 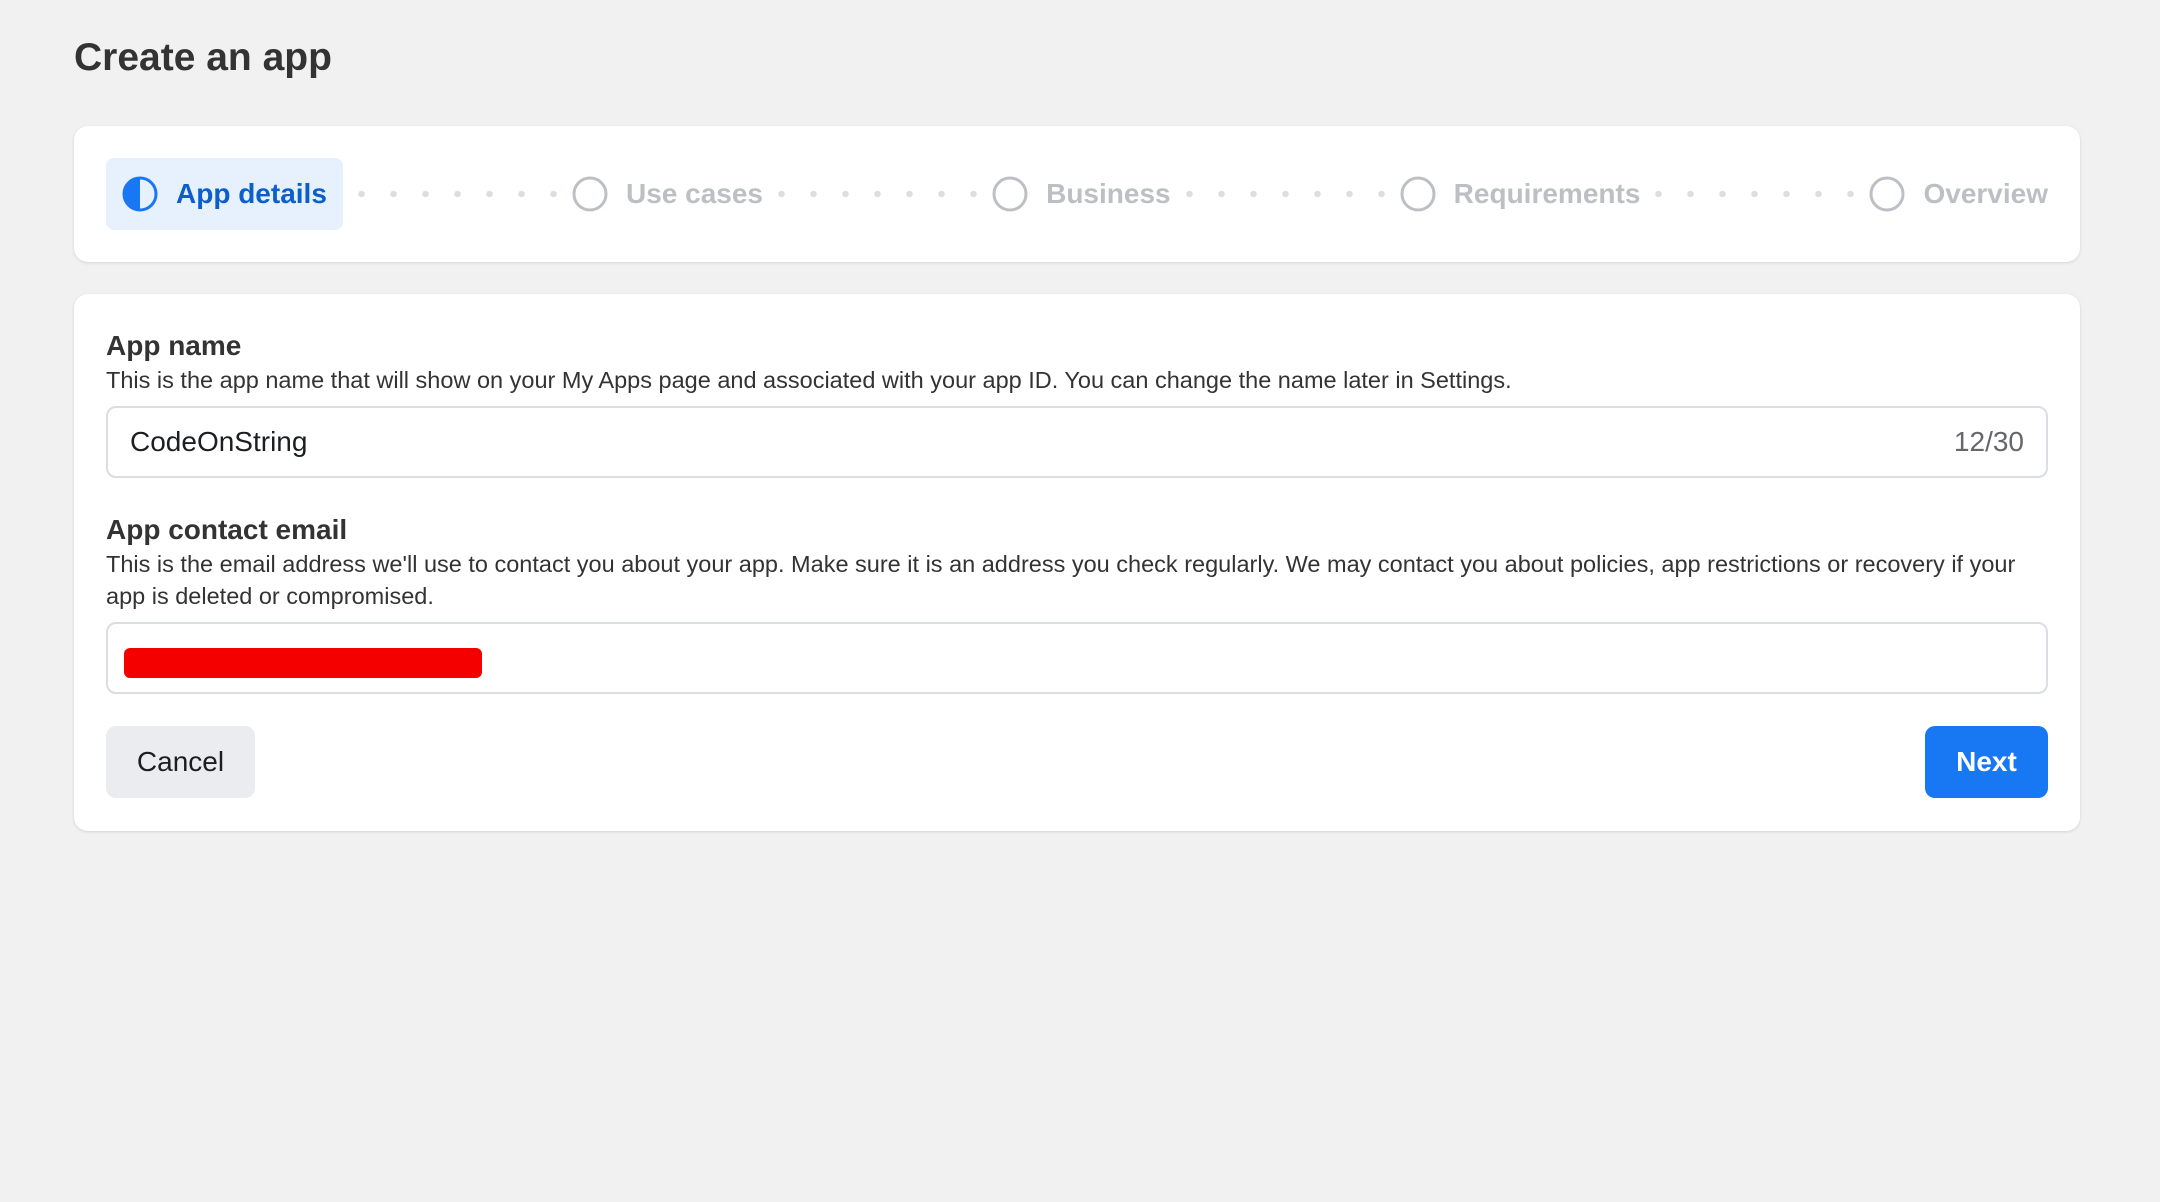 What do you see at coordinates (1986, 762) in the screenshot?
I see `next-button: Next` at bounding box center [1986, 762].